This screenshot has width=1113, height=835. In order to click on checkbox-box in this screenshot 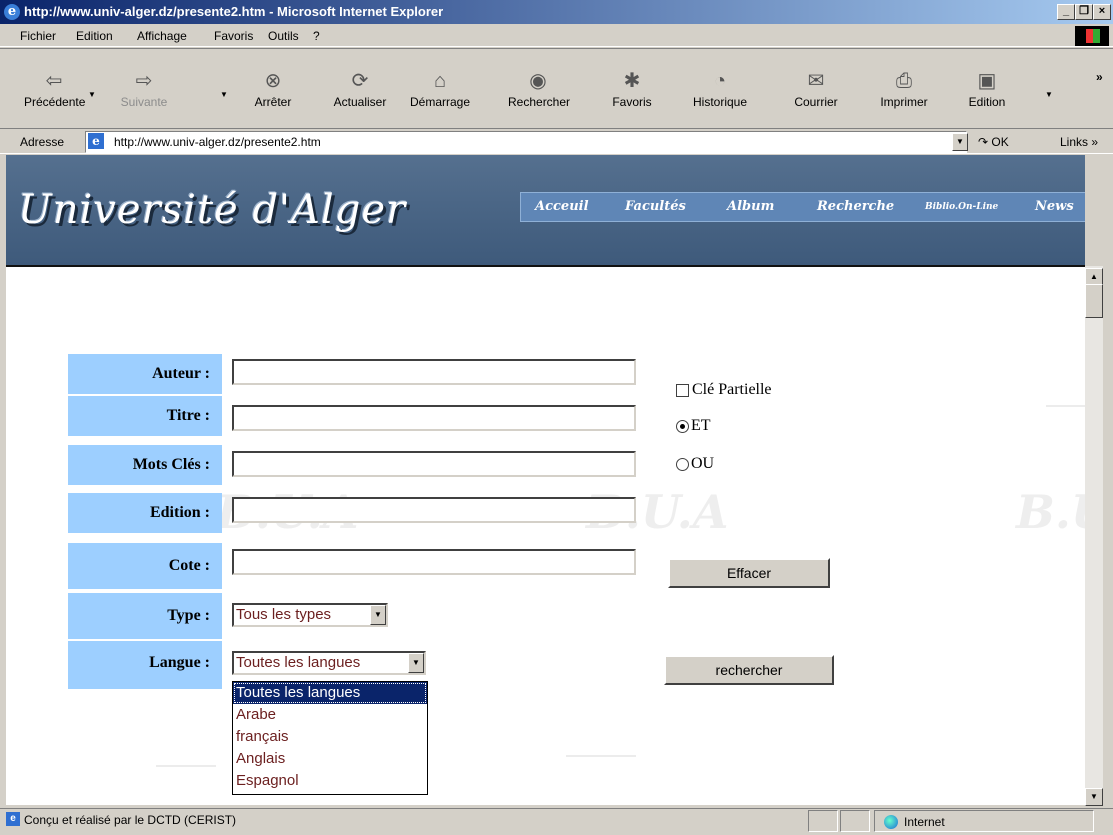, I will do `click(682, 390)`.